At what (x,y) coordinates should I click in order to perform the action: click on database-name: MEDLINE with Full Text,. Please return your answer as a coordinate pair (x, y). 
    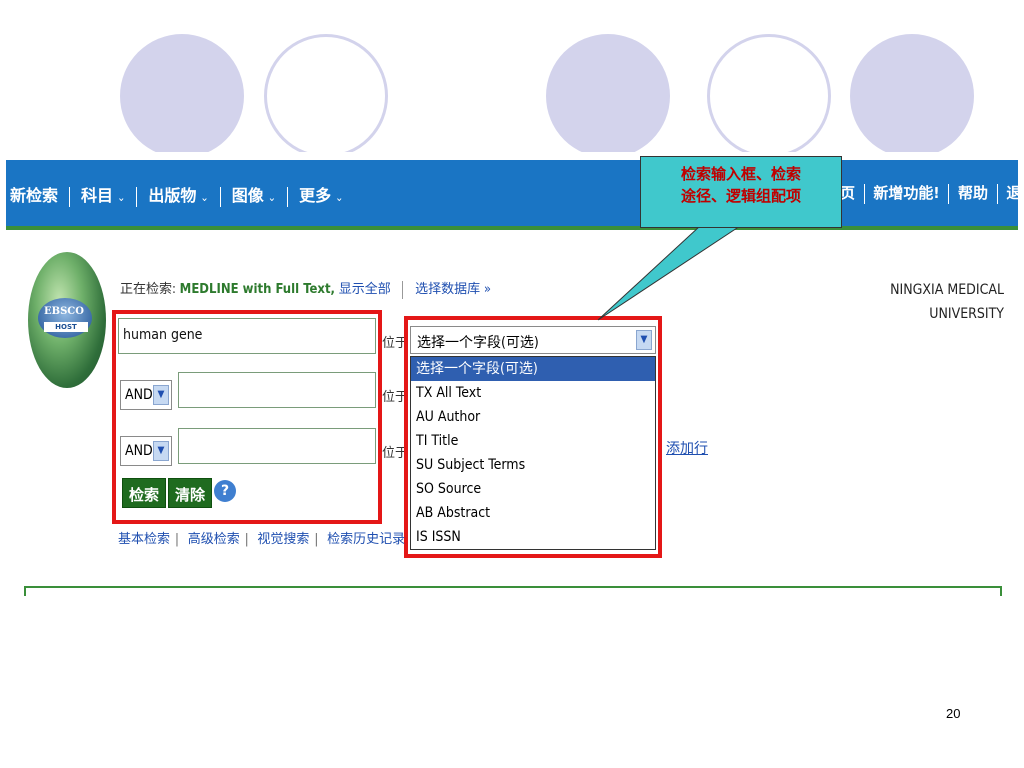
    Looking at the image, I should click on (257, 289).